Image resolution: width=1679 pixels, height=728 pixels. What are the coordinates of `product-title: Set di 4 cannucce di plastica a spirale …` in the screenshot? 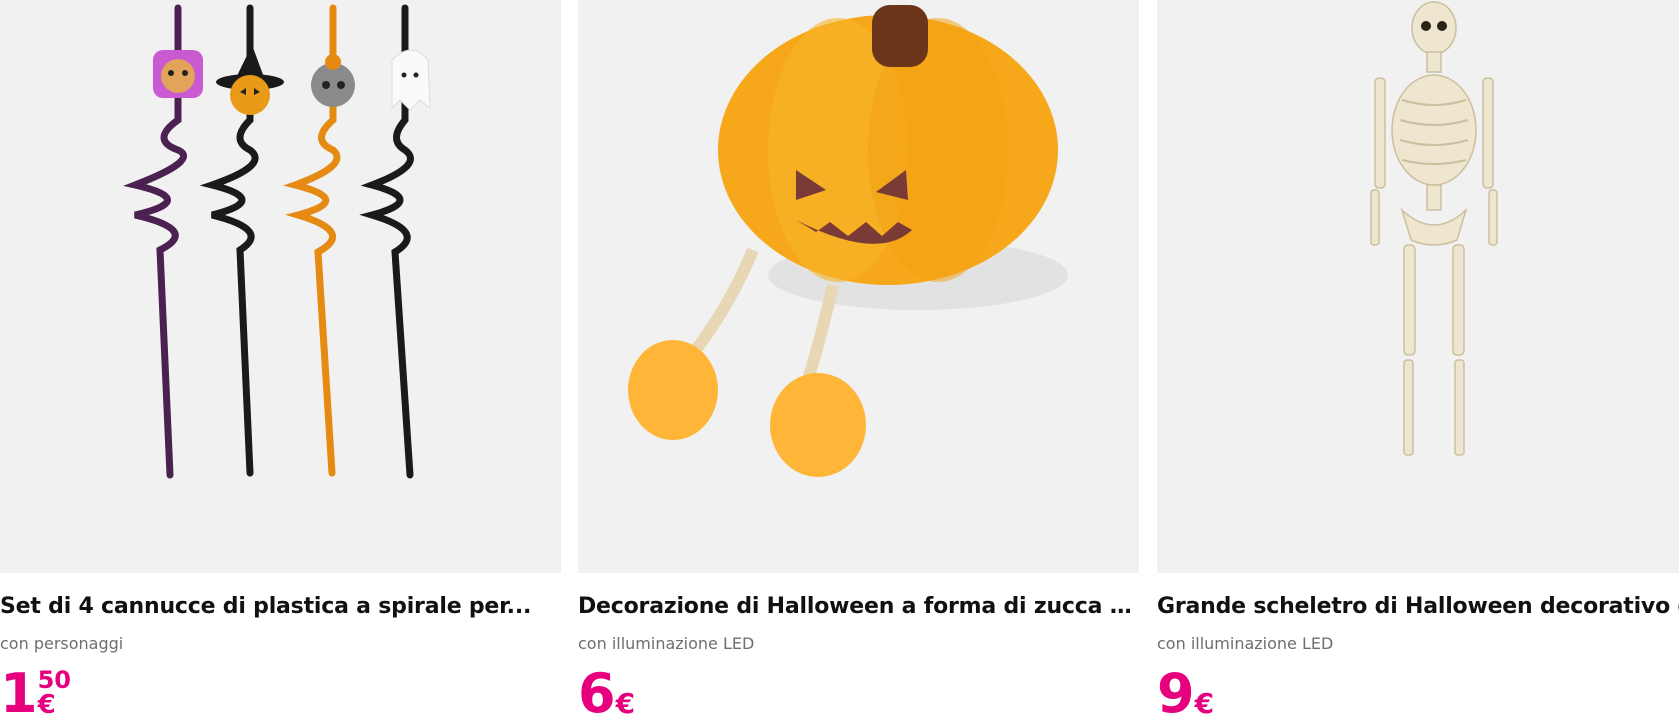 It's located at (280, 606).